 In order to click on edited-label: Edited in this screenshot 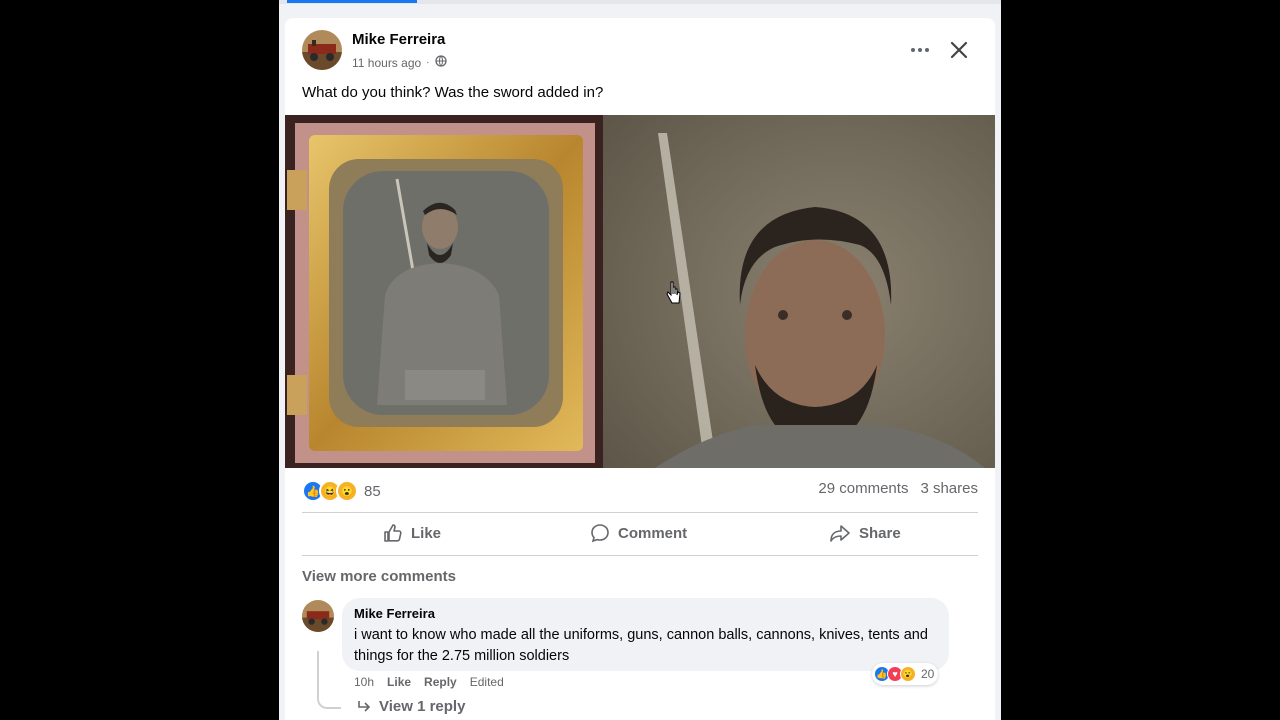, I will do `click(486, 682)`.